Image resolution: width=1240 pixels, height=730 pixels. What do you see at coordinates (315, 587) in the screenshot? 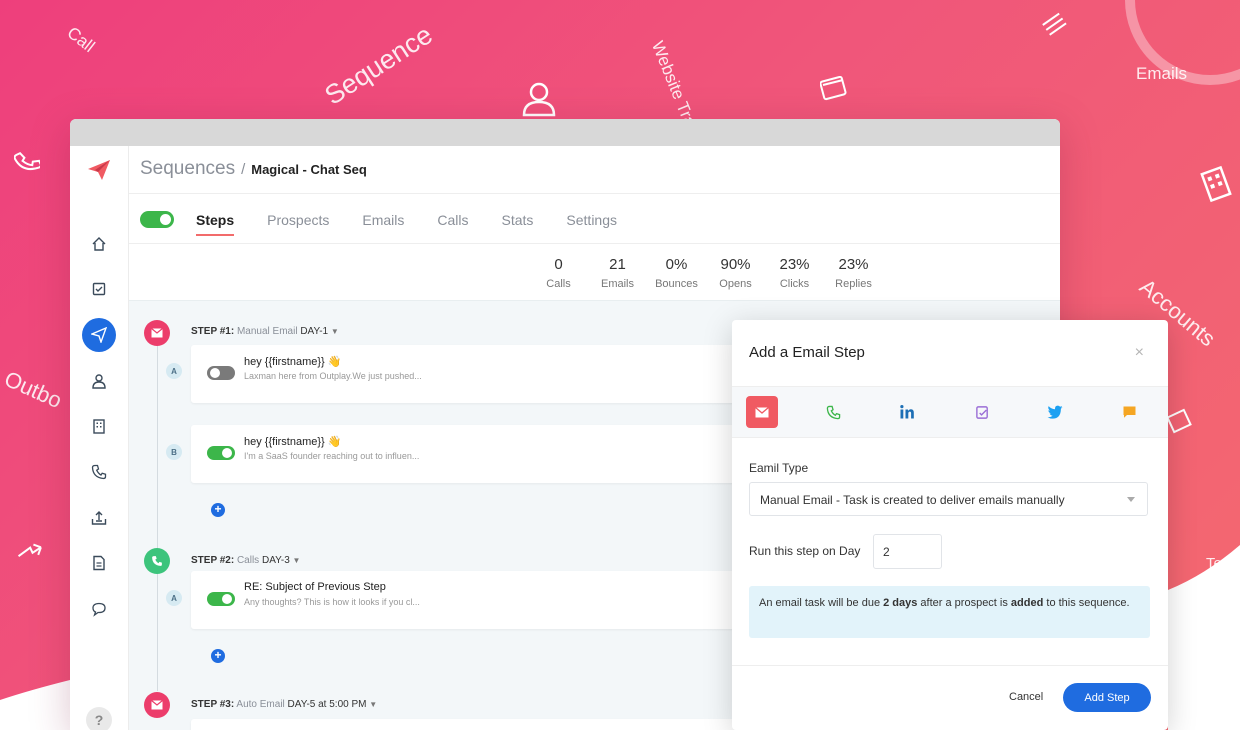
I see `variant-subject: RE: Subject of Previous Step` at bounding box center [315, 587].